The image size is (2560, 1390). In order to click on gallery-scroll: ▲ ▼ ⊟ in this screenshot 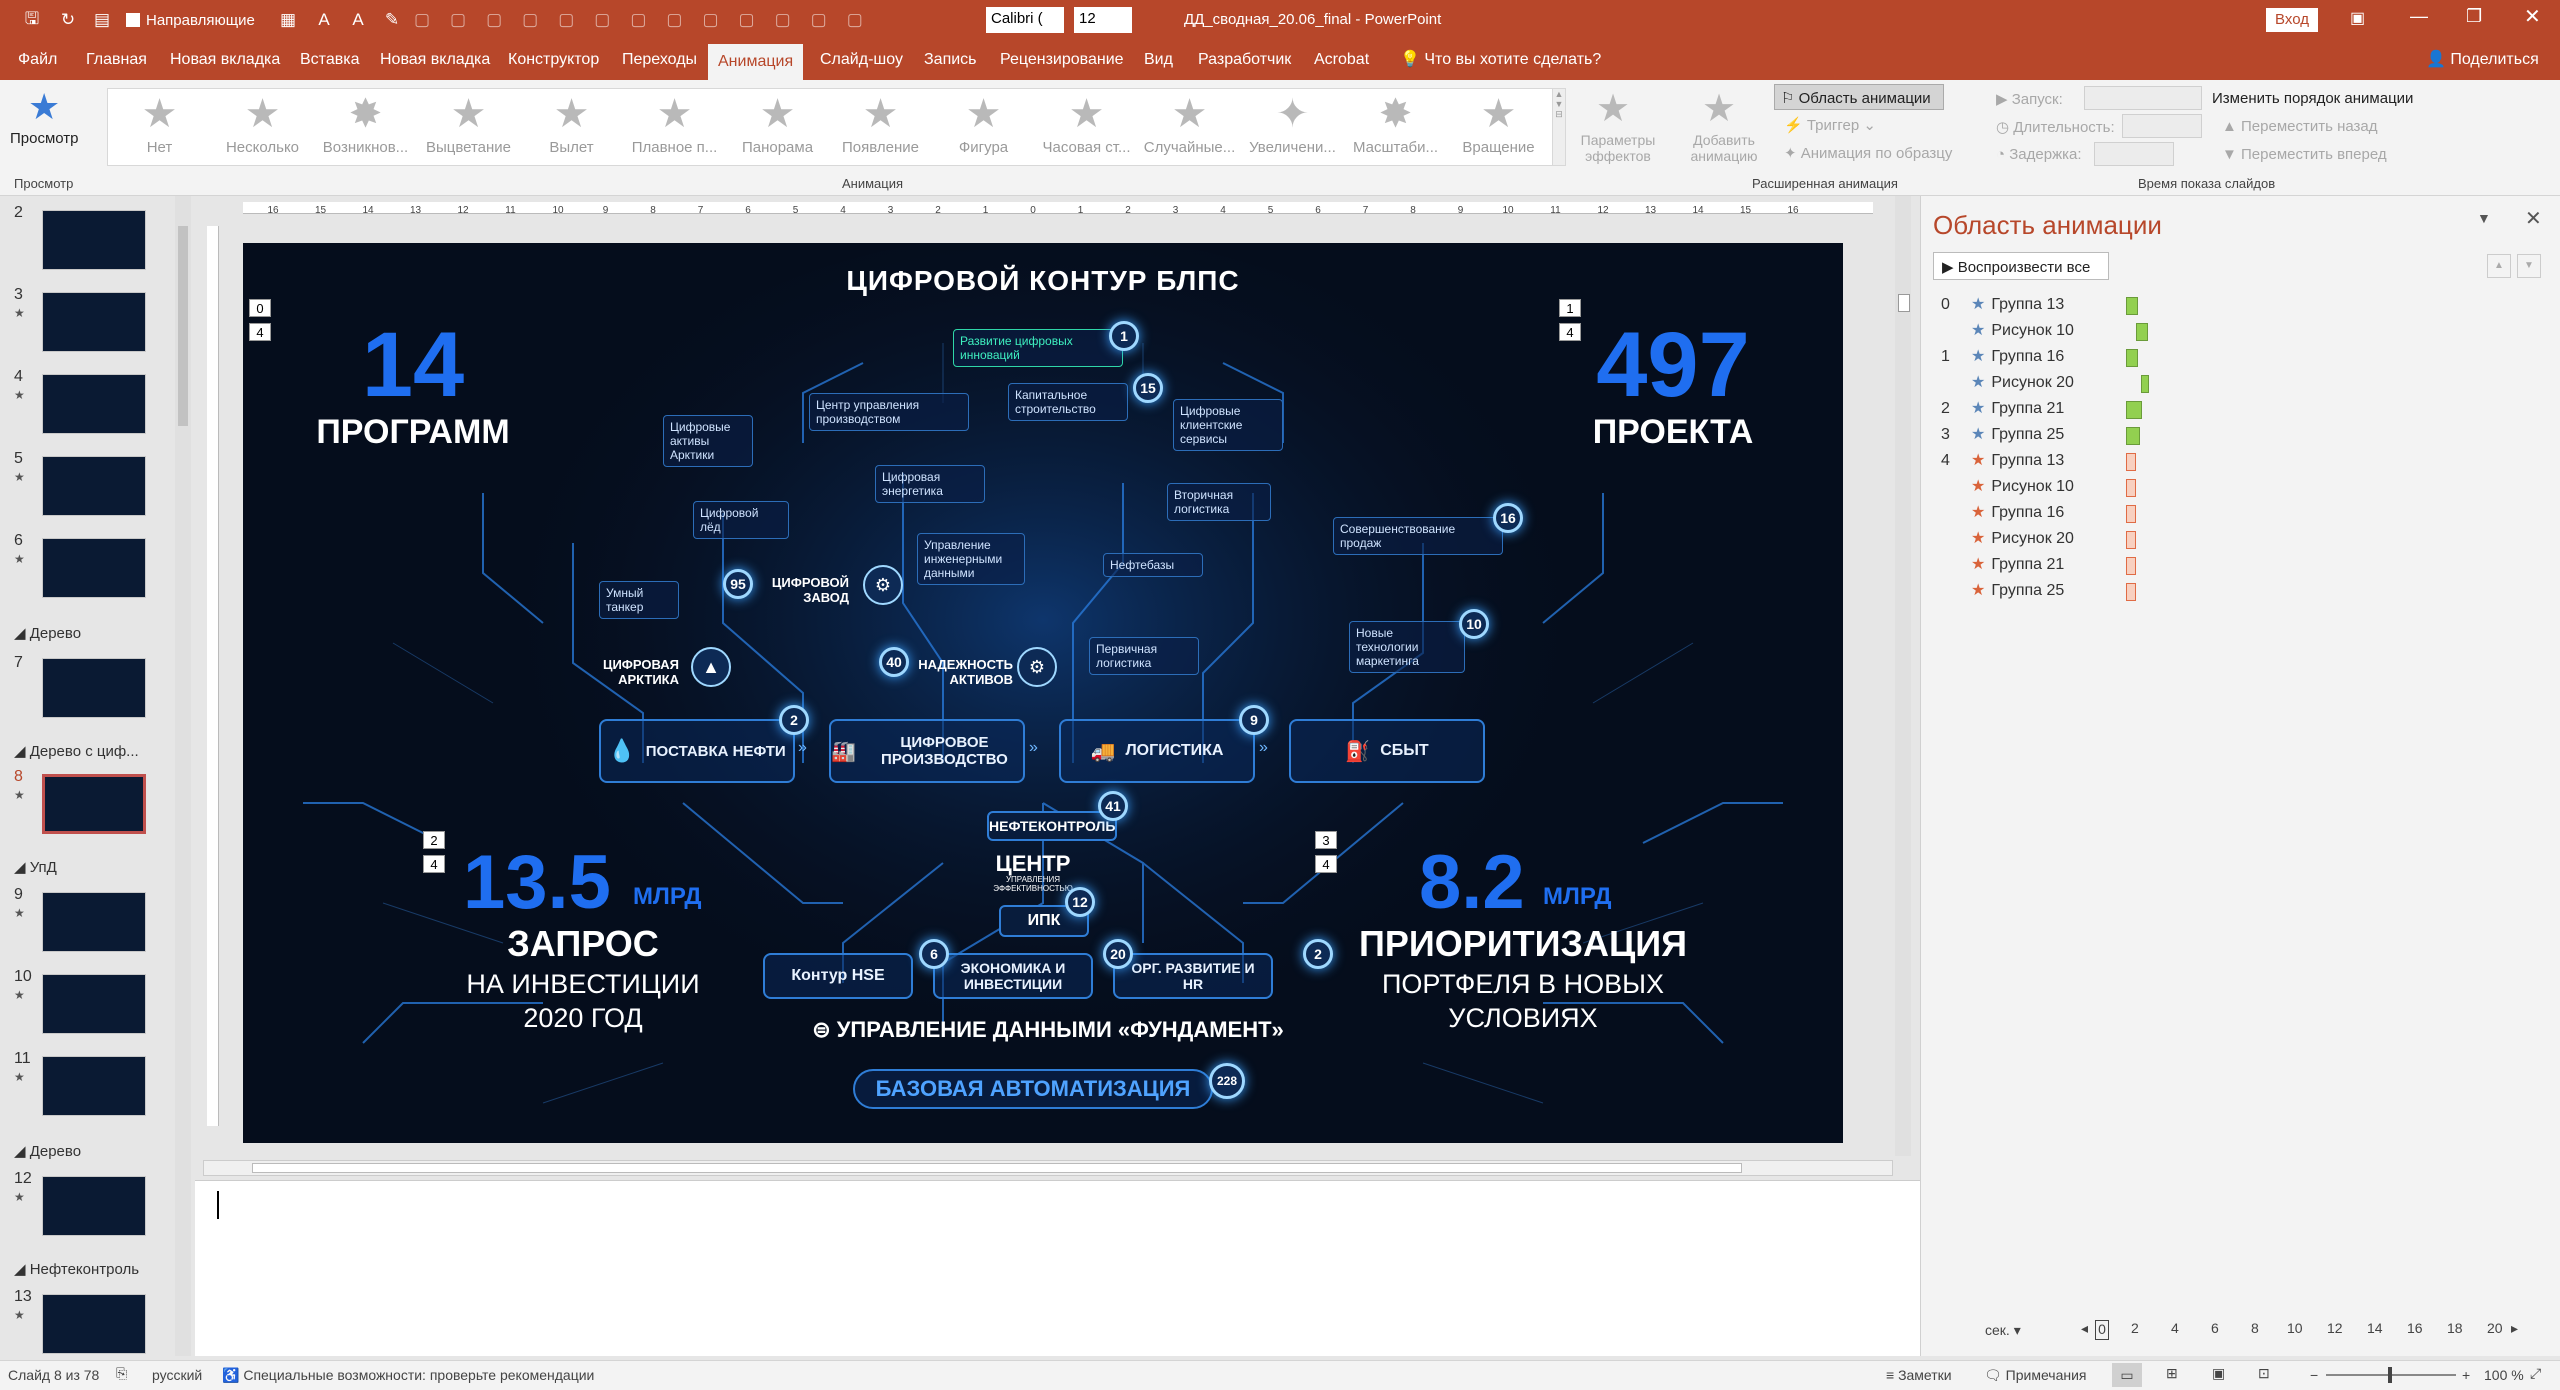, I will do `click(1559, 127)`.